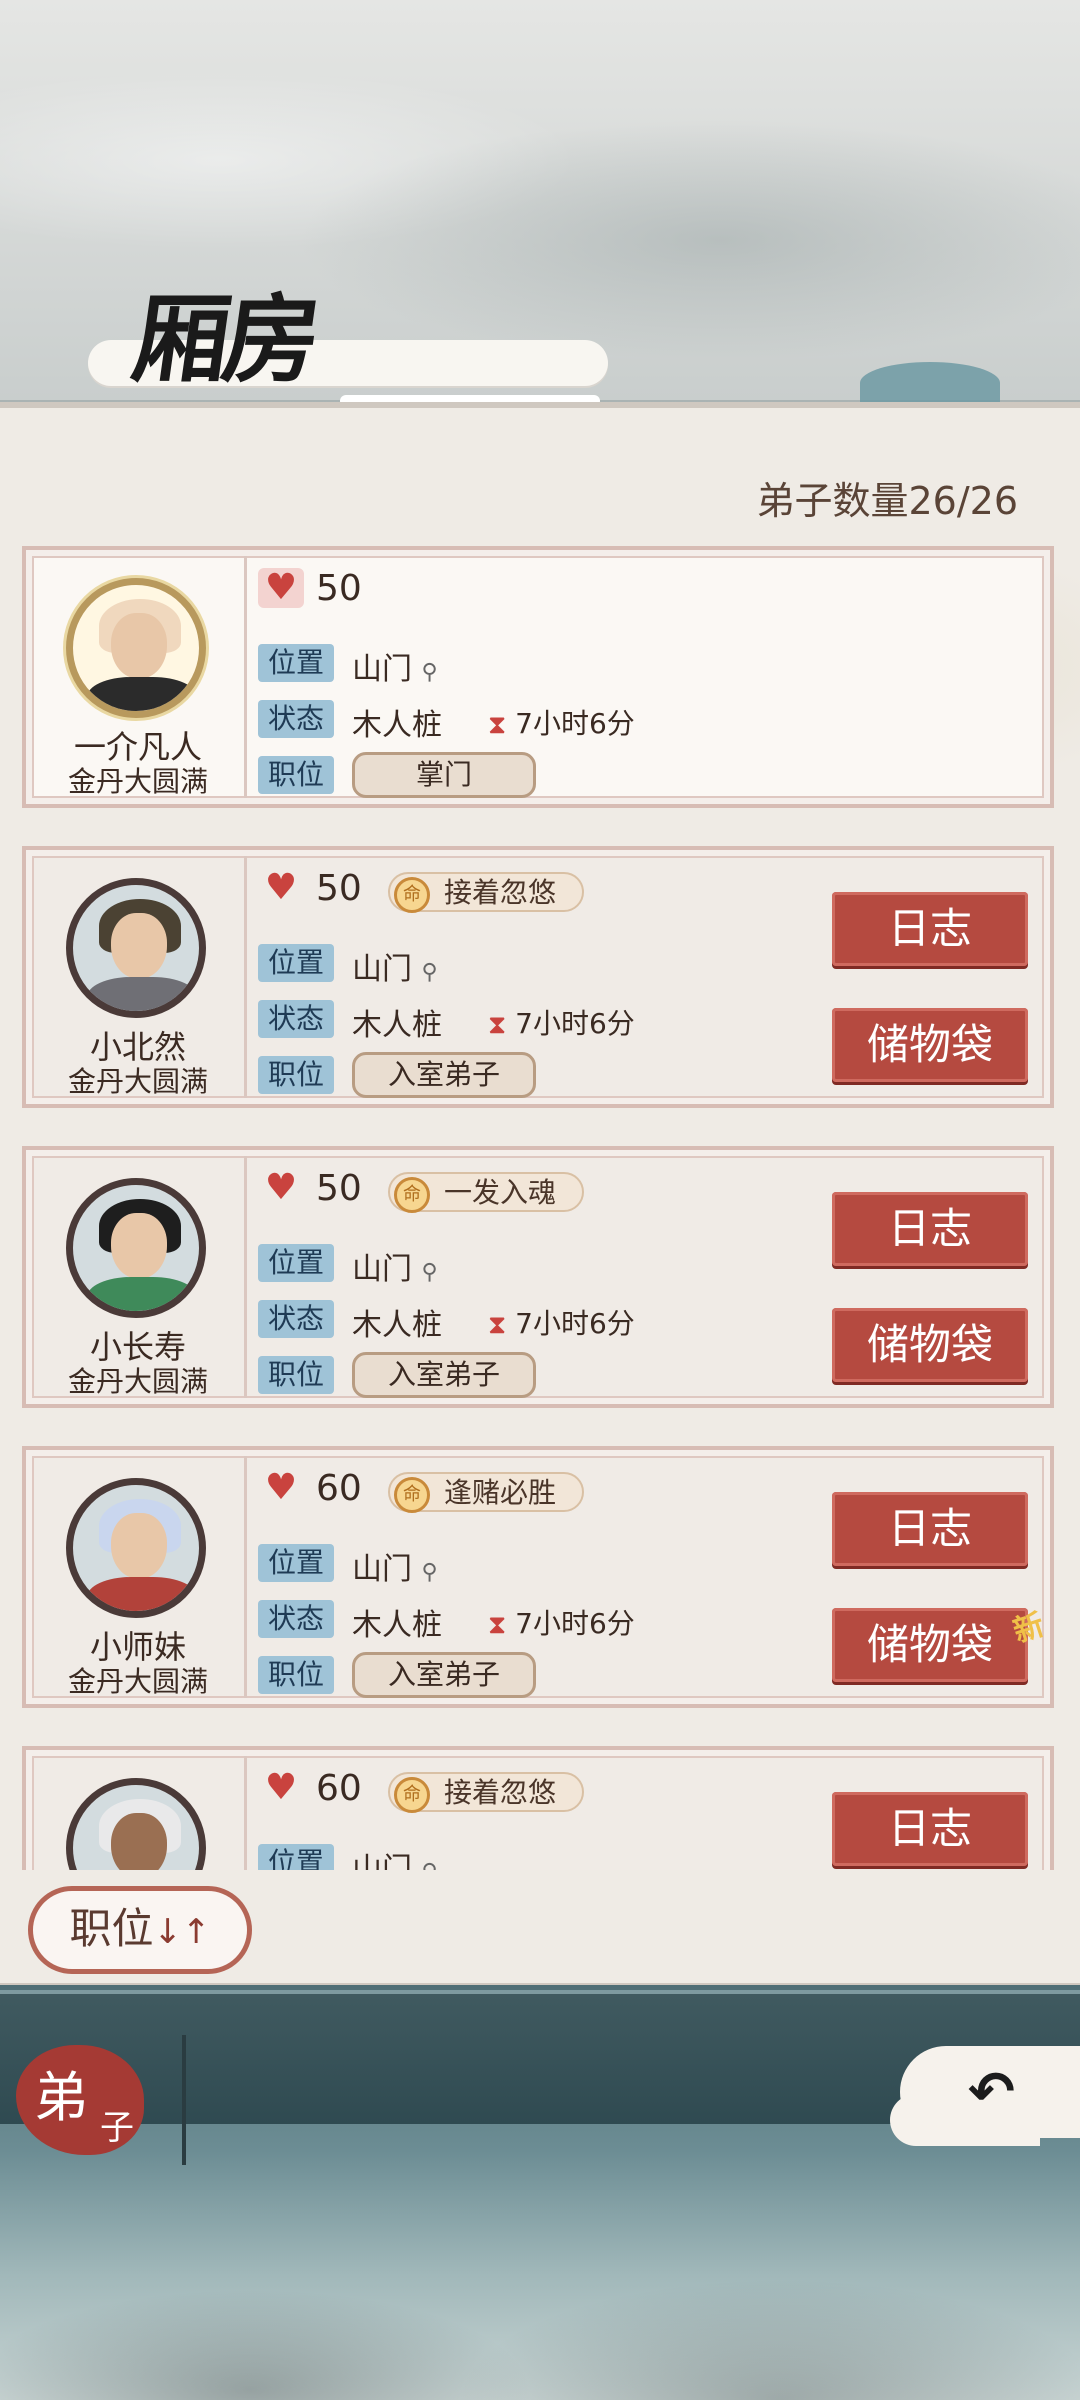  I want to click on new-badge: 新, so click(1029, 1628).